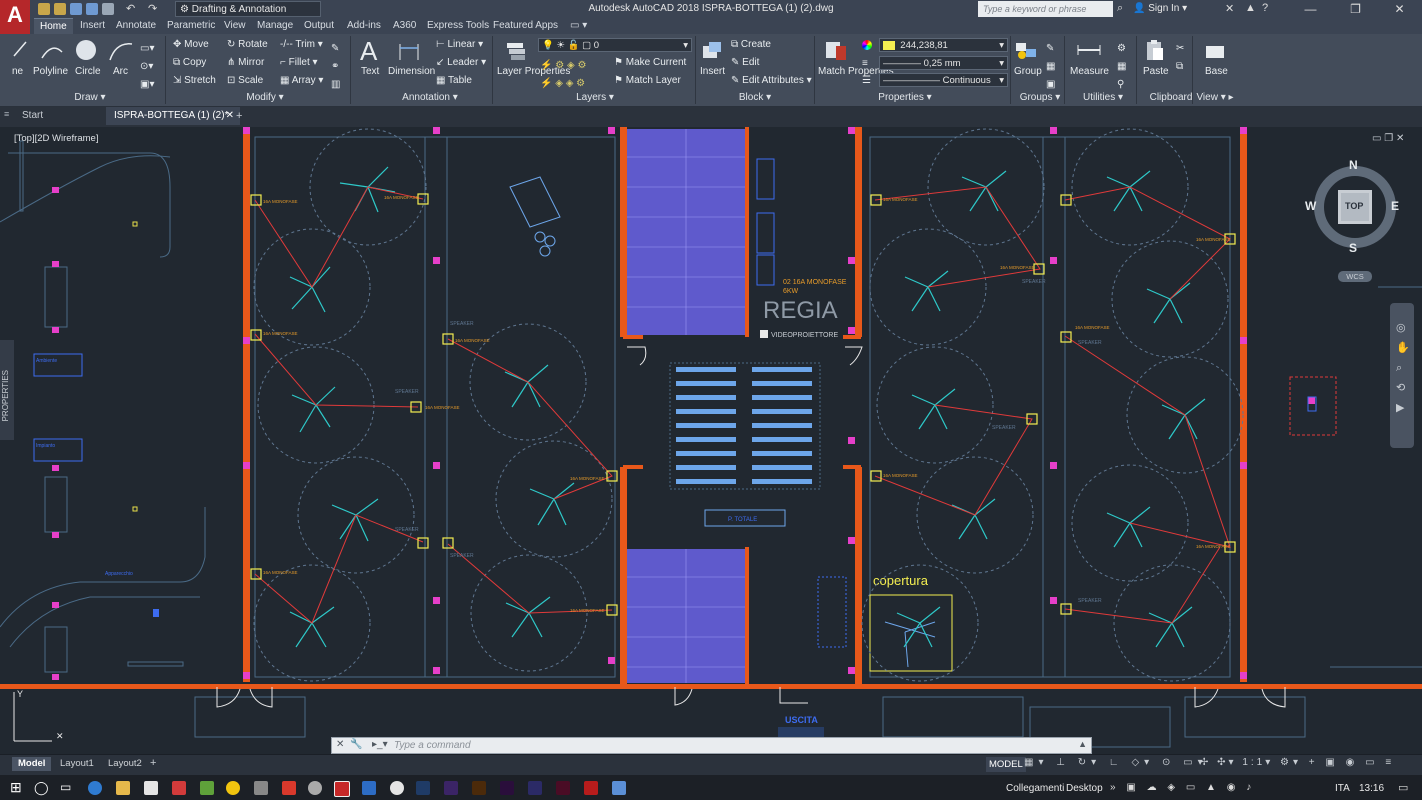 The width and height of the screenshot is (1422, 800). Describe the element at coordinates (837, 51) in the screenshot. I see `match-properties-icon` at that location.